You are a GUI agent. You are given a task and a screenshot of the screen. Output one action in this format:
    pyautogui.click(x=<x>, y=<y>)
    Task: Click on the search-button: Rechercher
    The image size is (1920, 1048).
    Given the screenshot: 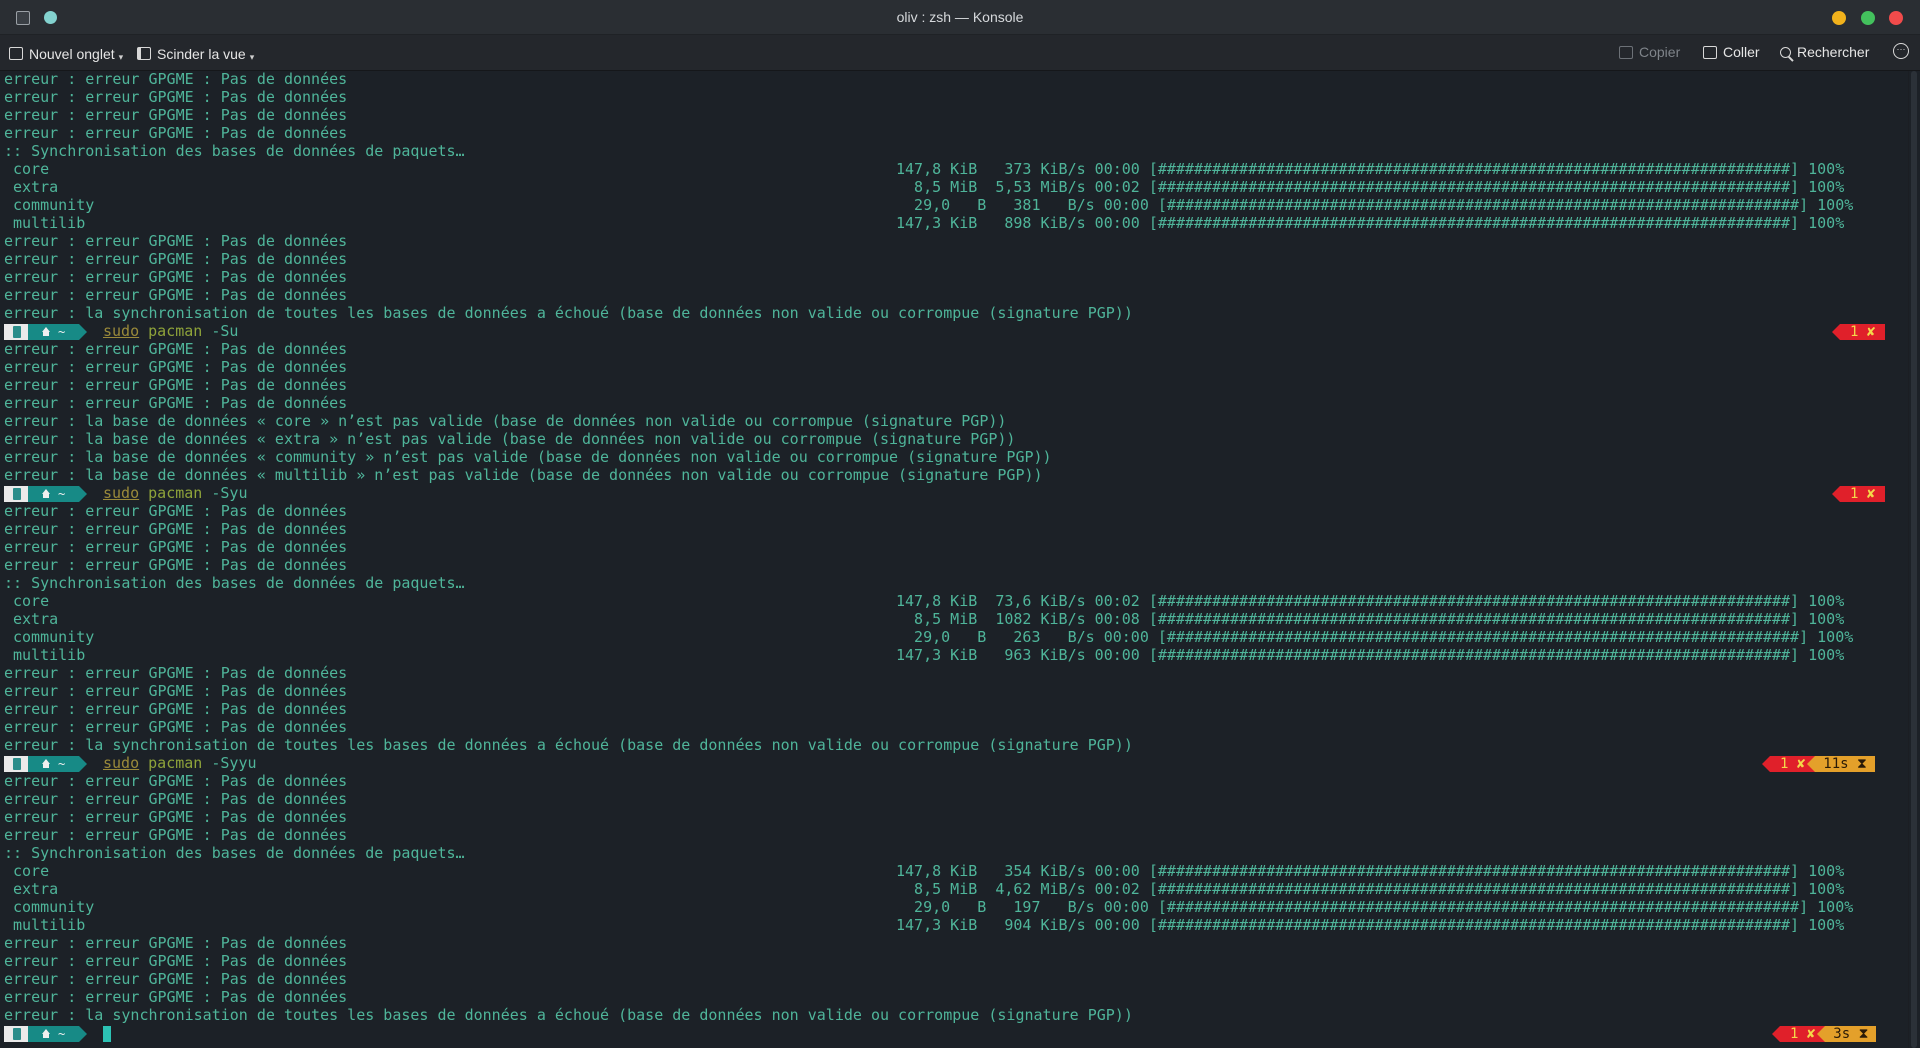 What is the action you would take?
    pyautogui.click(x=1824, y=52)
    